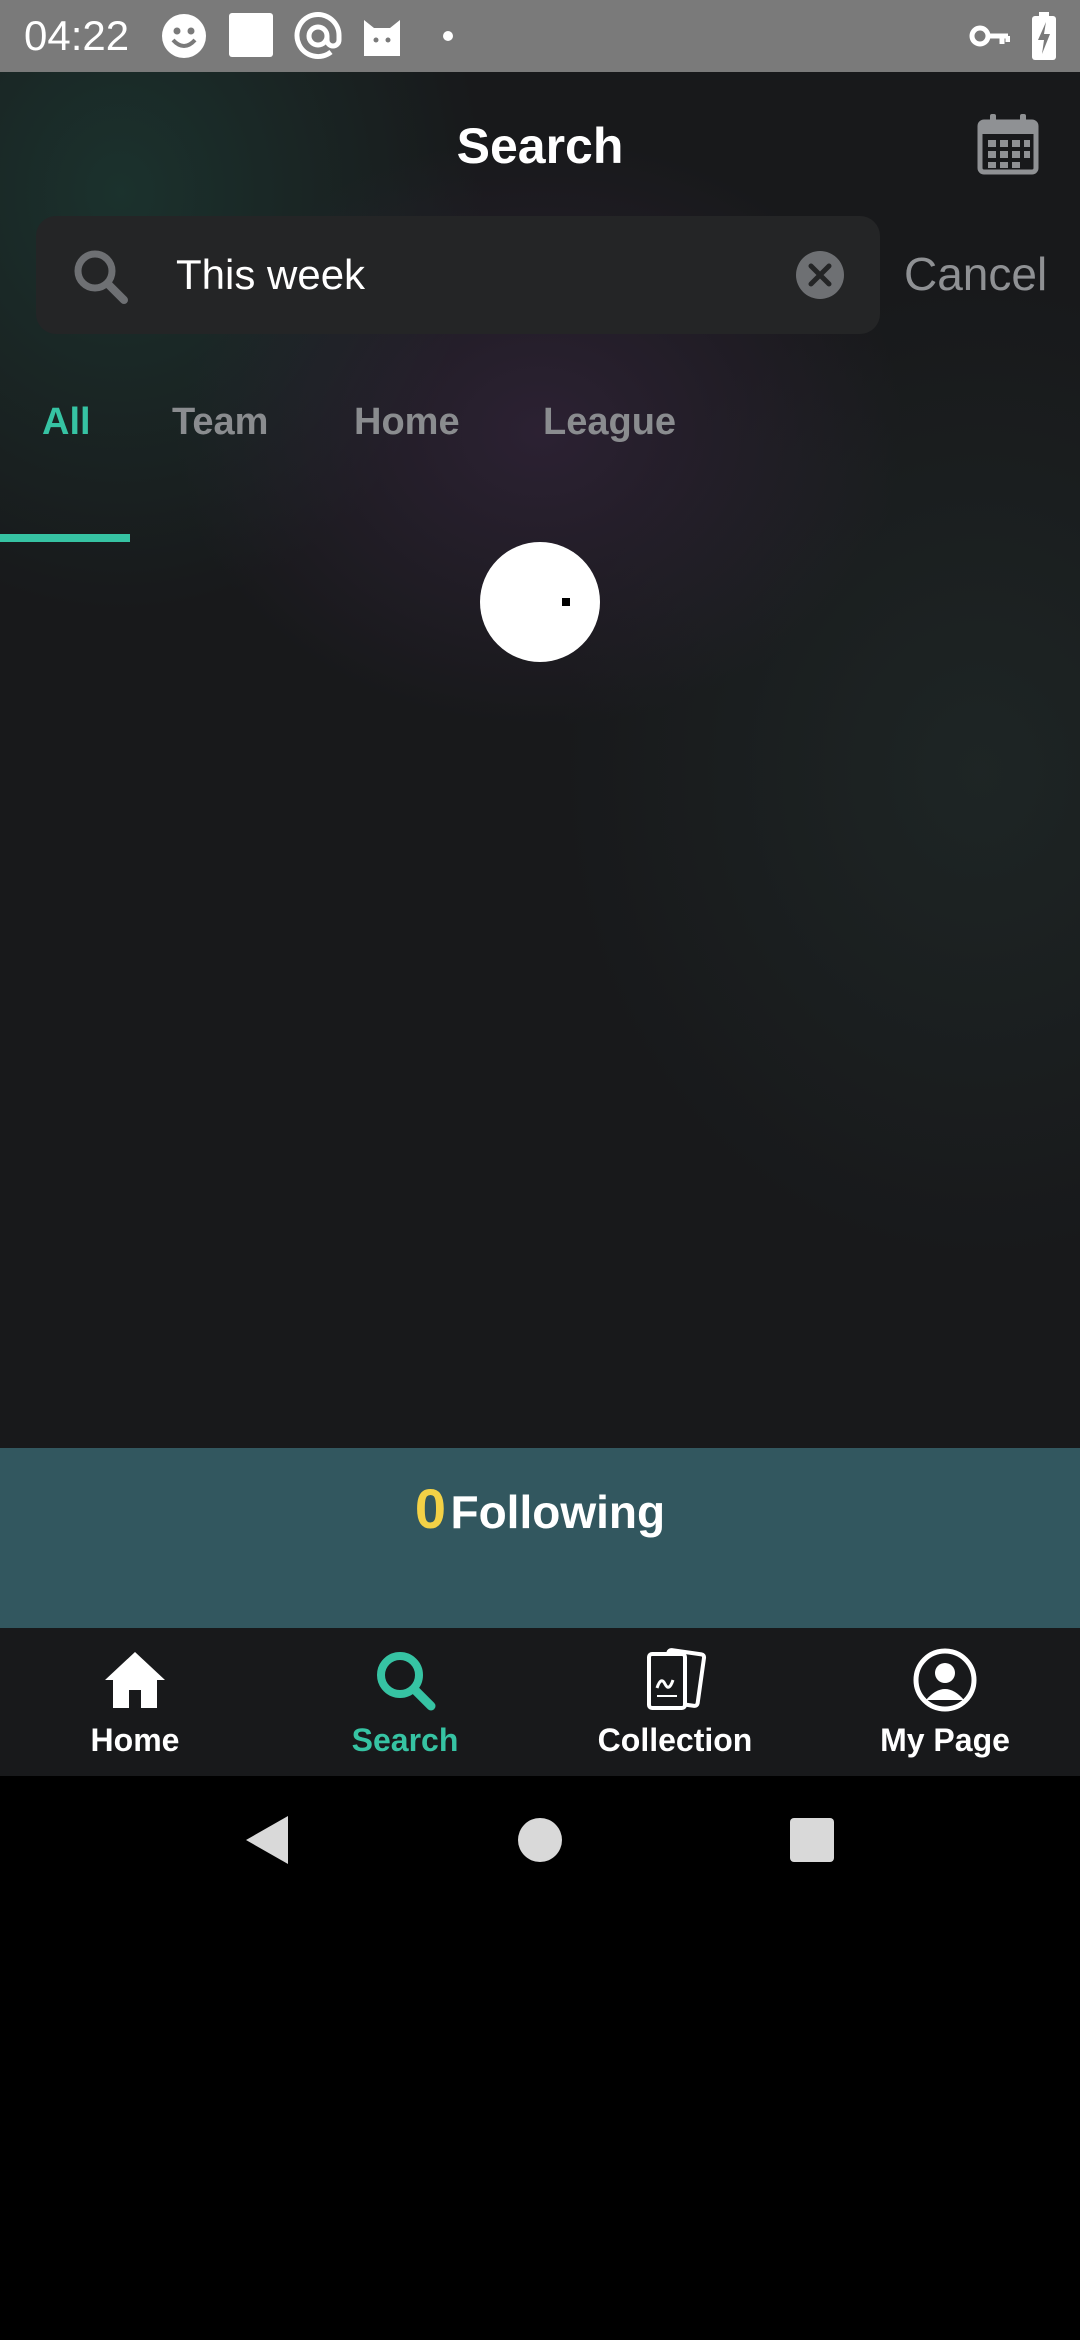 Image resolution: width=1080 pixels, height=2340 pixels. I want to click on system-nav-bar, so click(540, 1846).